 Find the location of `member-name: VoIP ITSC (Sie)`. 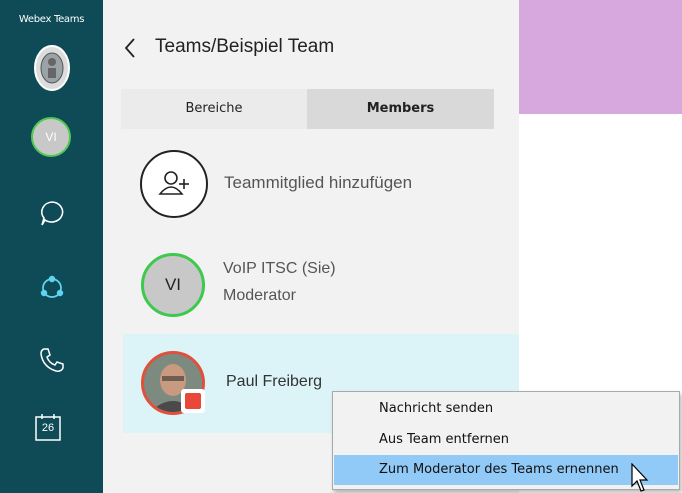

member-name: VoIP ITSC (Sie) is located at coordinates (279, 268).